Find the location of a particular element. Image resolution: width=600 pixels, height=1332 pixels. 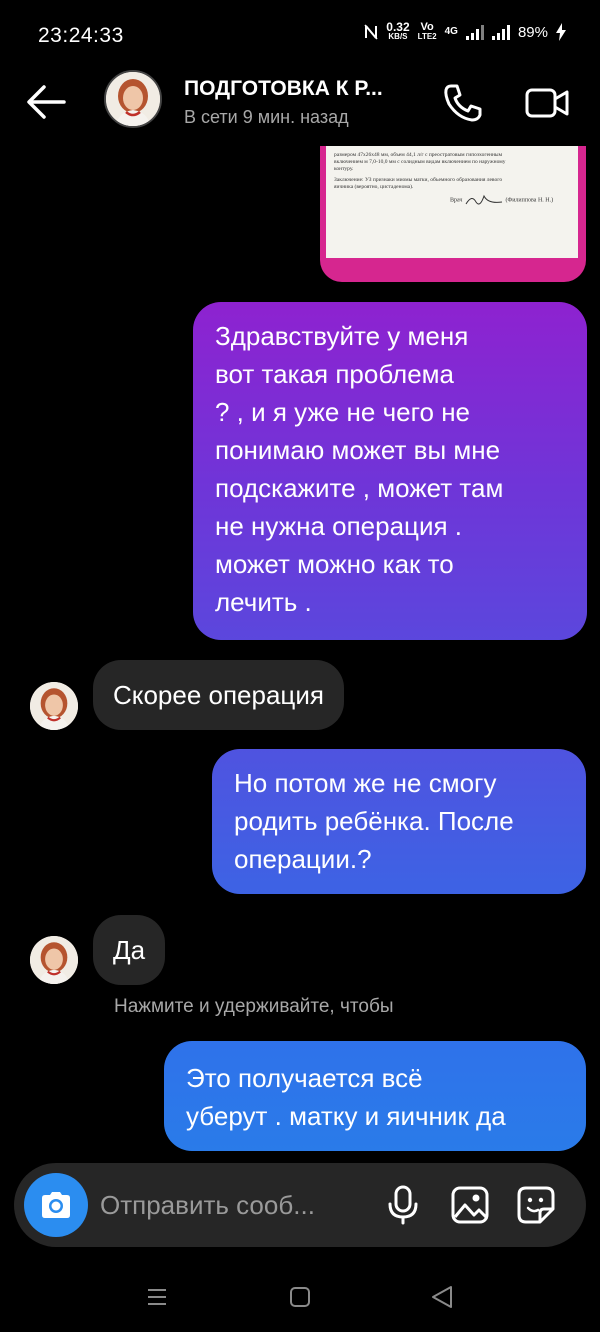

signature-mark-icon is located at coordinates (484, 199).